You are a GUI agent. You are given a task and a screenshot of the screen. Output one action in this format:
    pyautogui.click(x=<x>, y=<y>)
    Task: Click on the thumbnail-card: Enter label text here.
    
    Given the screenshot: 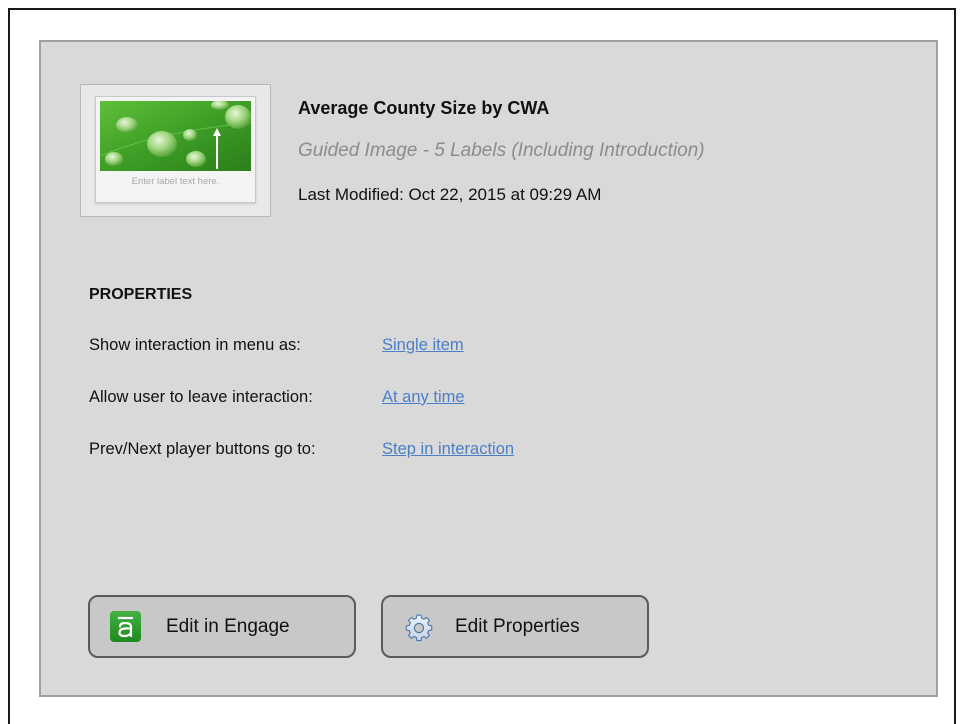 What is the action you would take?
    pyautogui.click(x=175, y=149)
    